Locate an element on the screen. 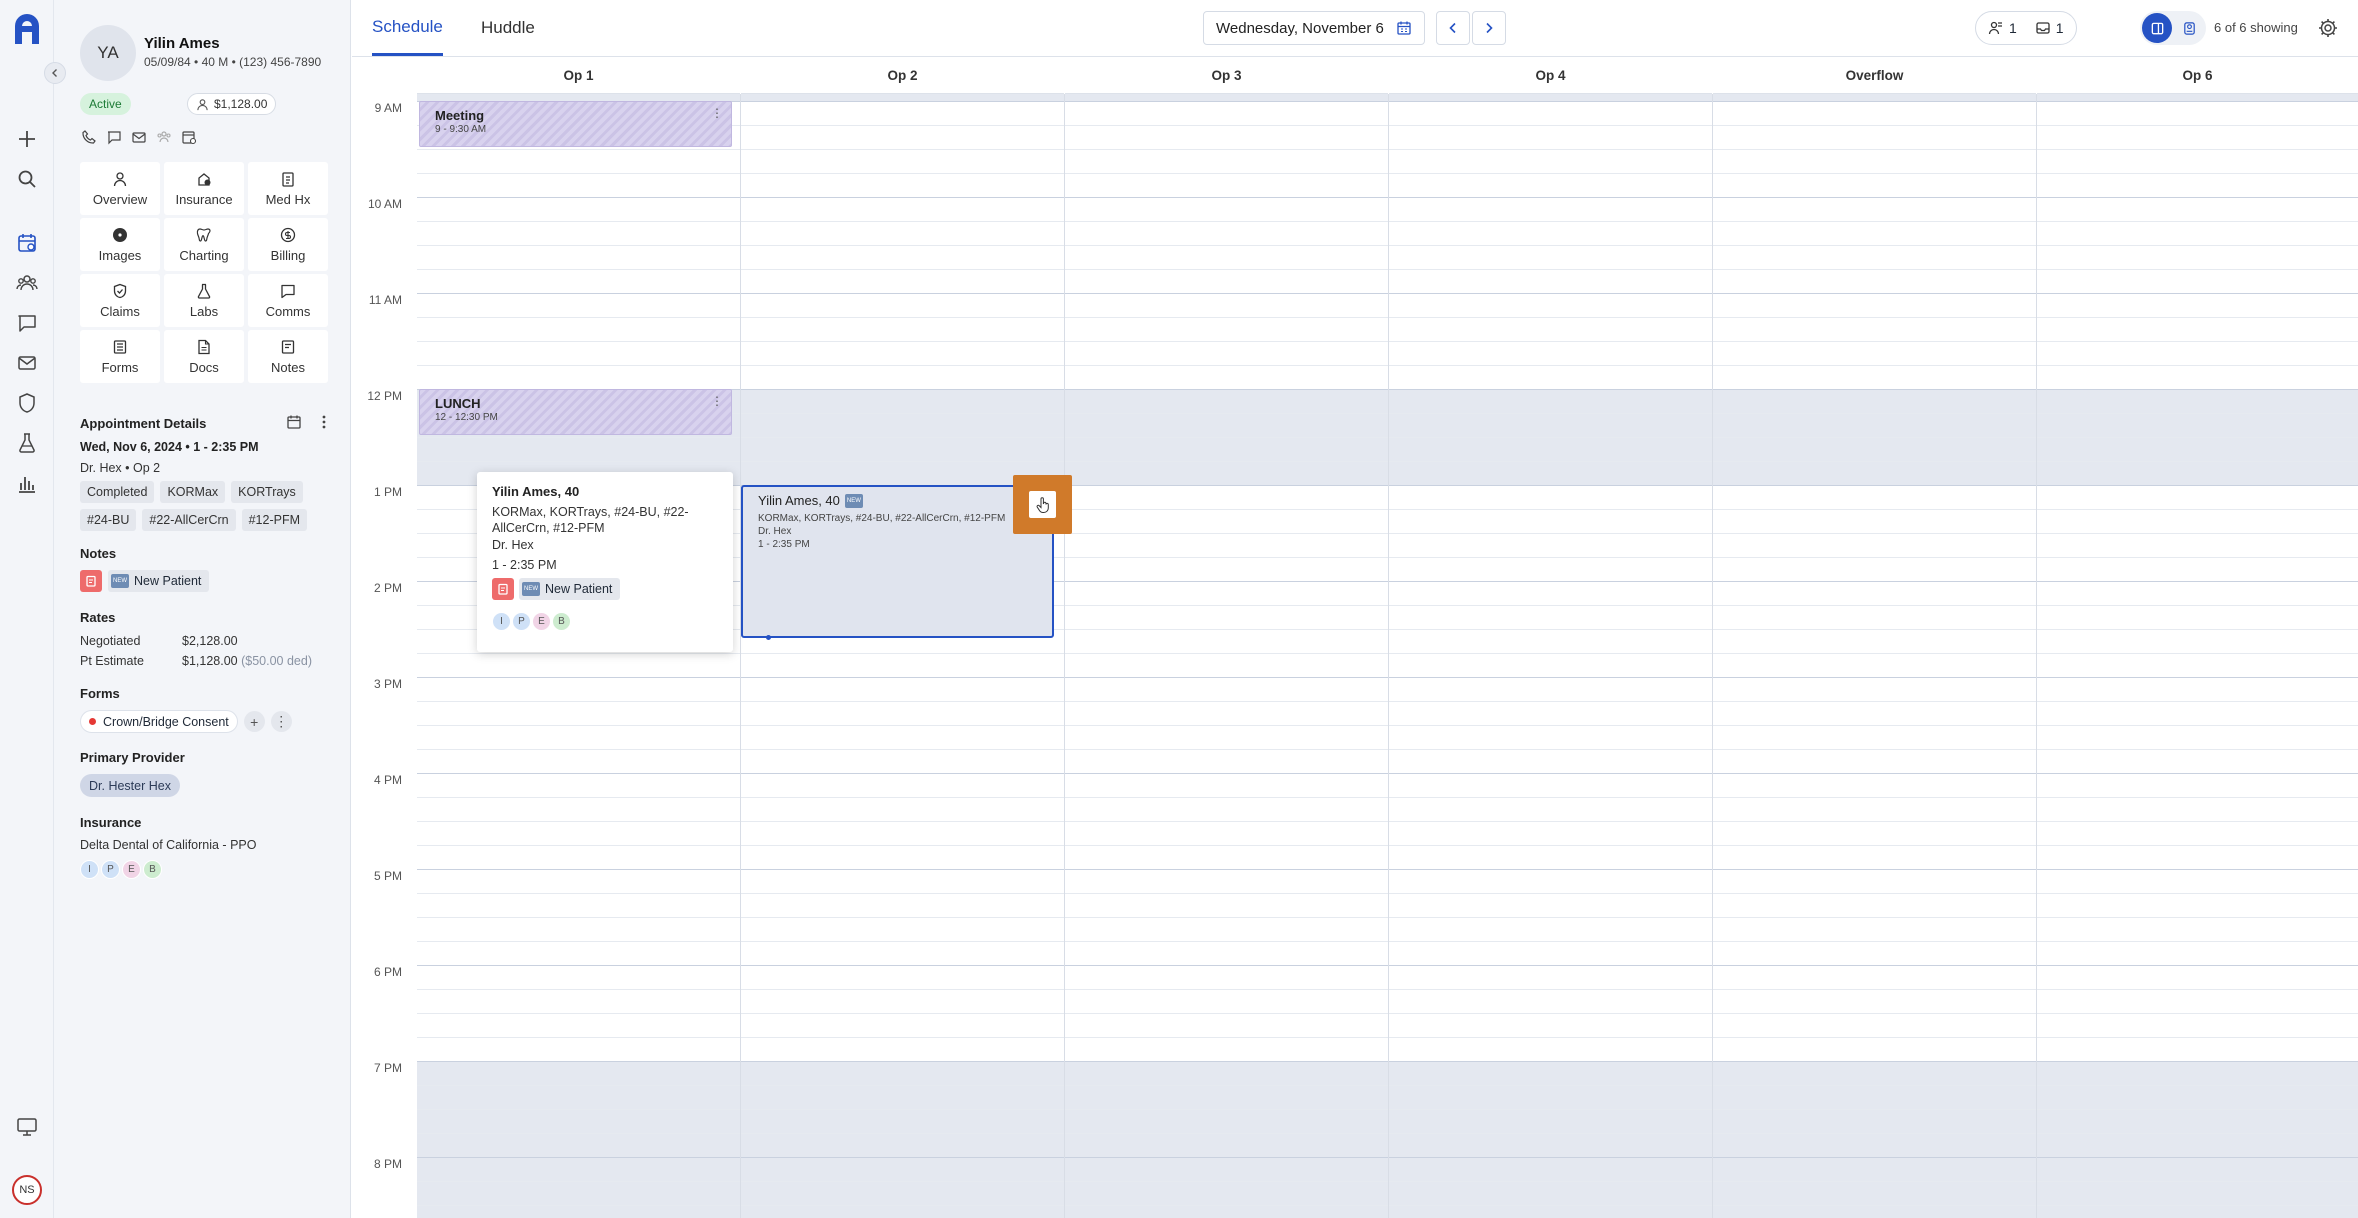 The height and width of the screenshot is (1218, 2358). hand-pointer-icon is located at coordinates (1042, 504).